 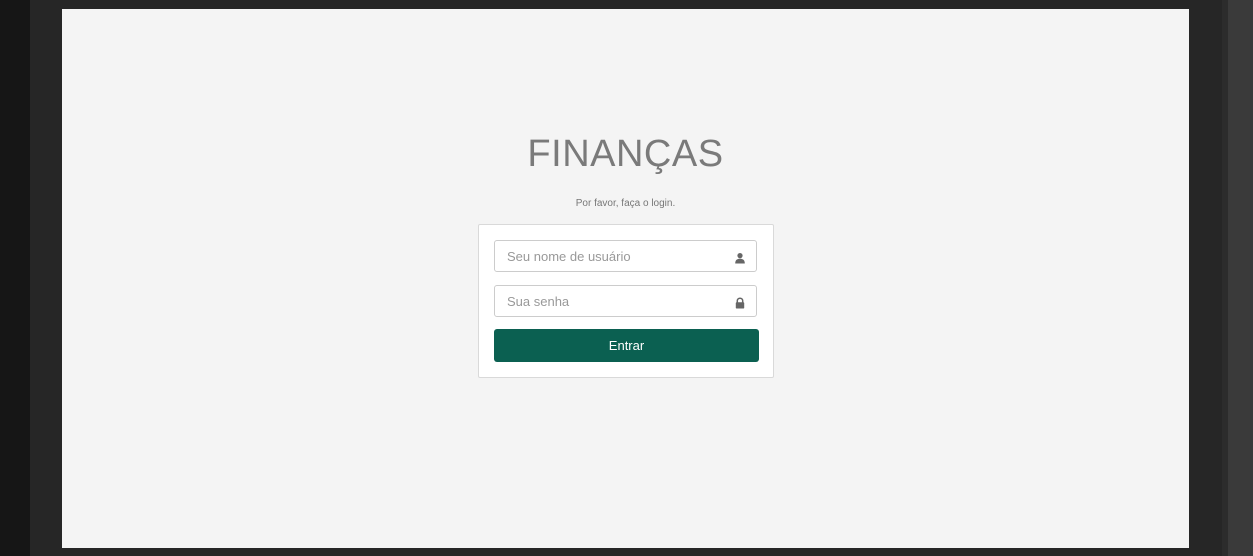 I want to click on password-input, so click(x=611, y=301).